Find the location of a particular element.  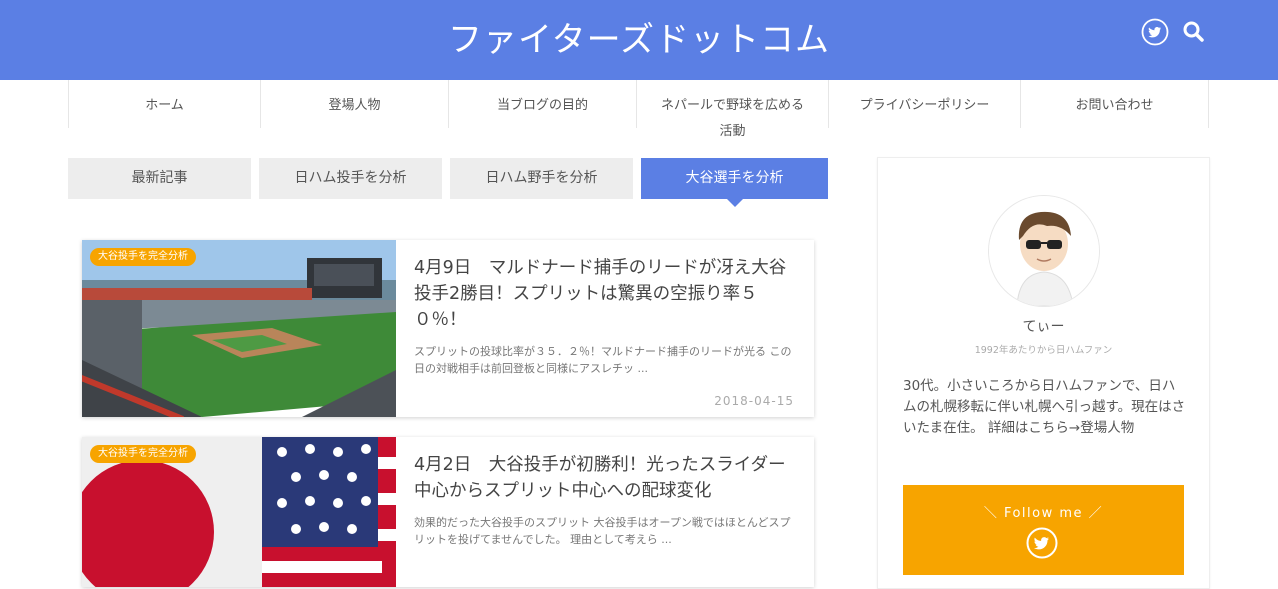

stadium-image is located at coordinates (239, 328).